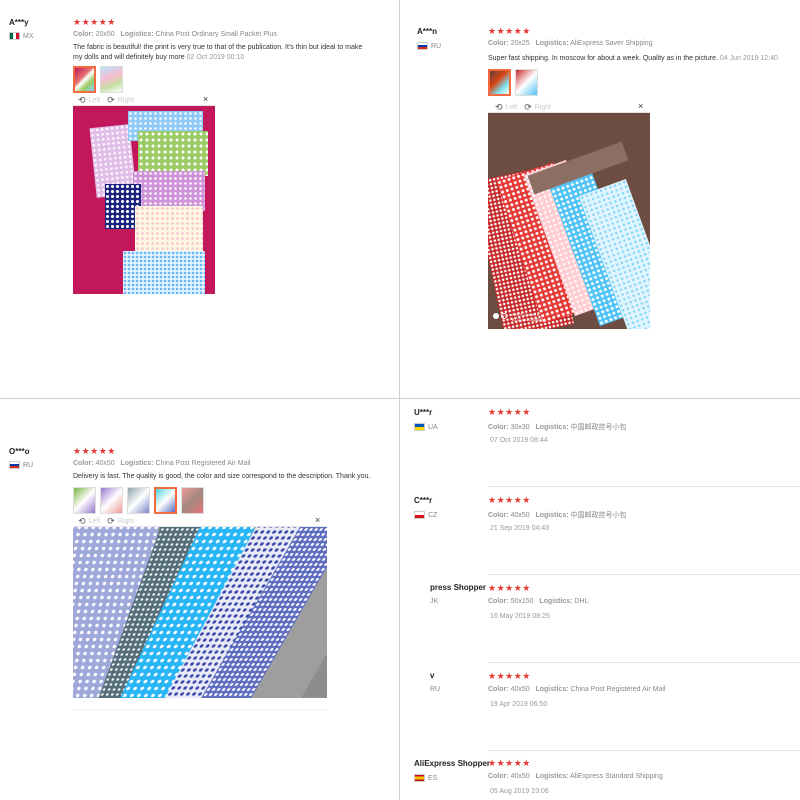  What do you see at coordinates (419, 778) in the screenshot?
I see `spain-flag-icon` at bounding box center [419, 778].